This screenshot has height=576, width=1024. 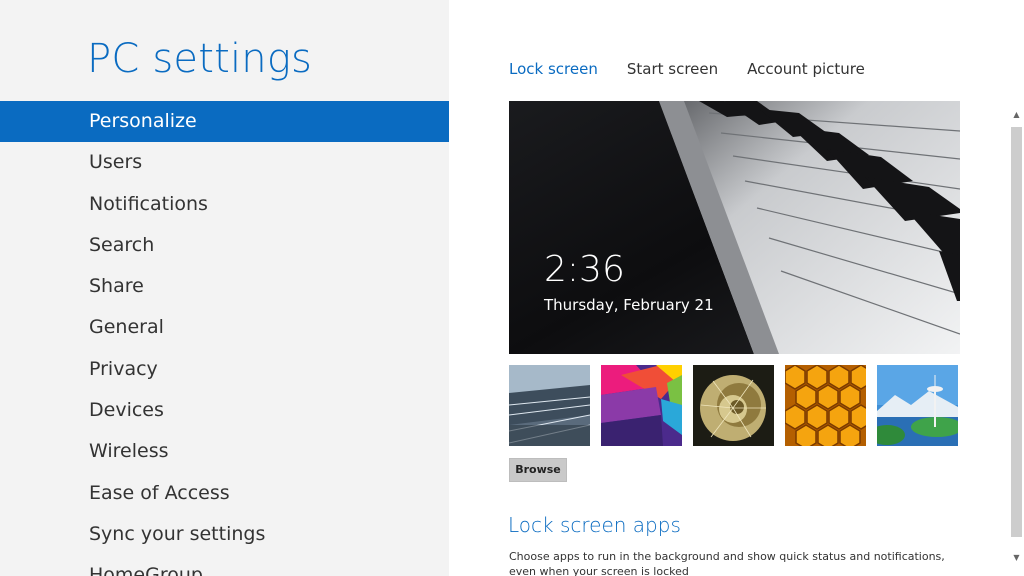 I want to click on sidebar-item-share: Share, so click(x=224, y=286).